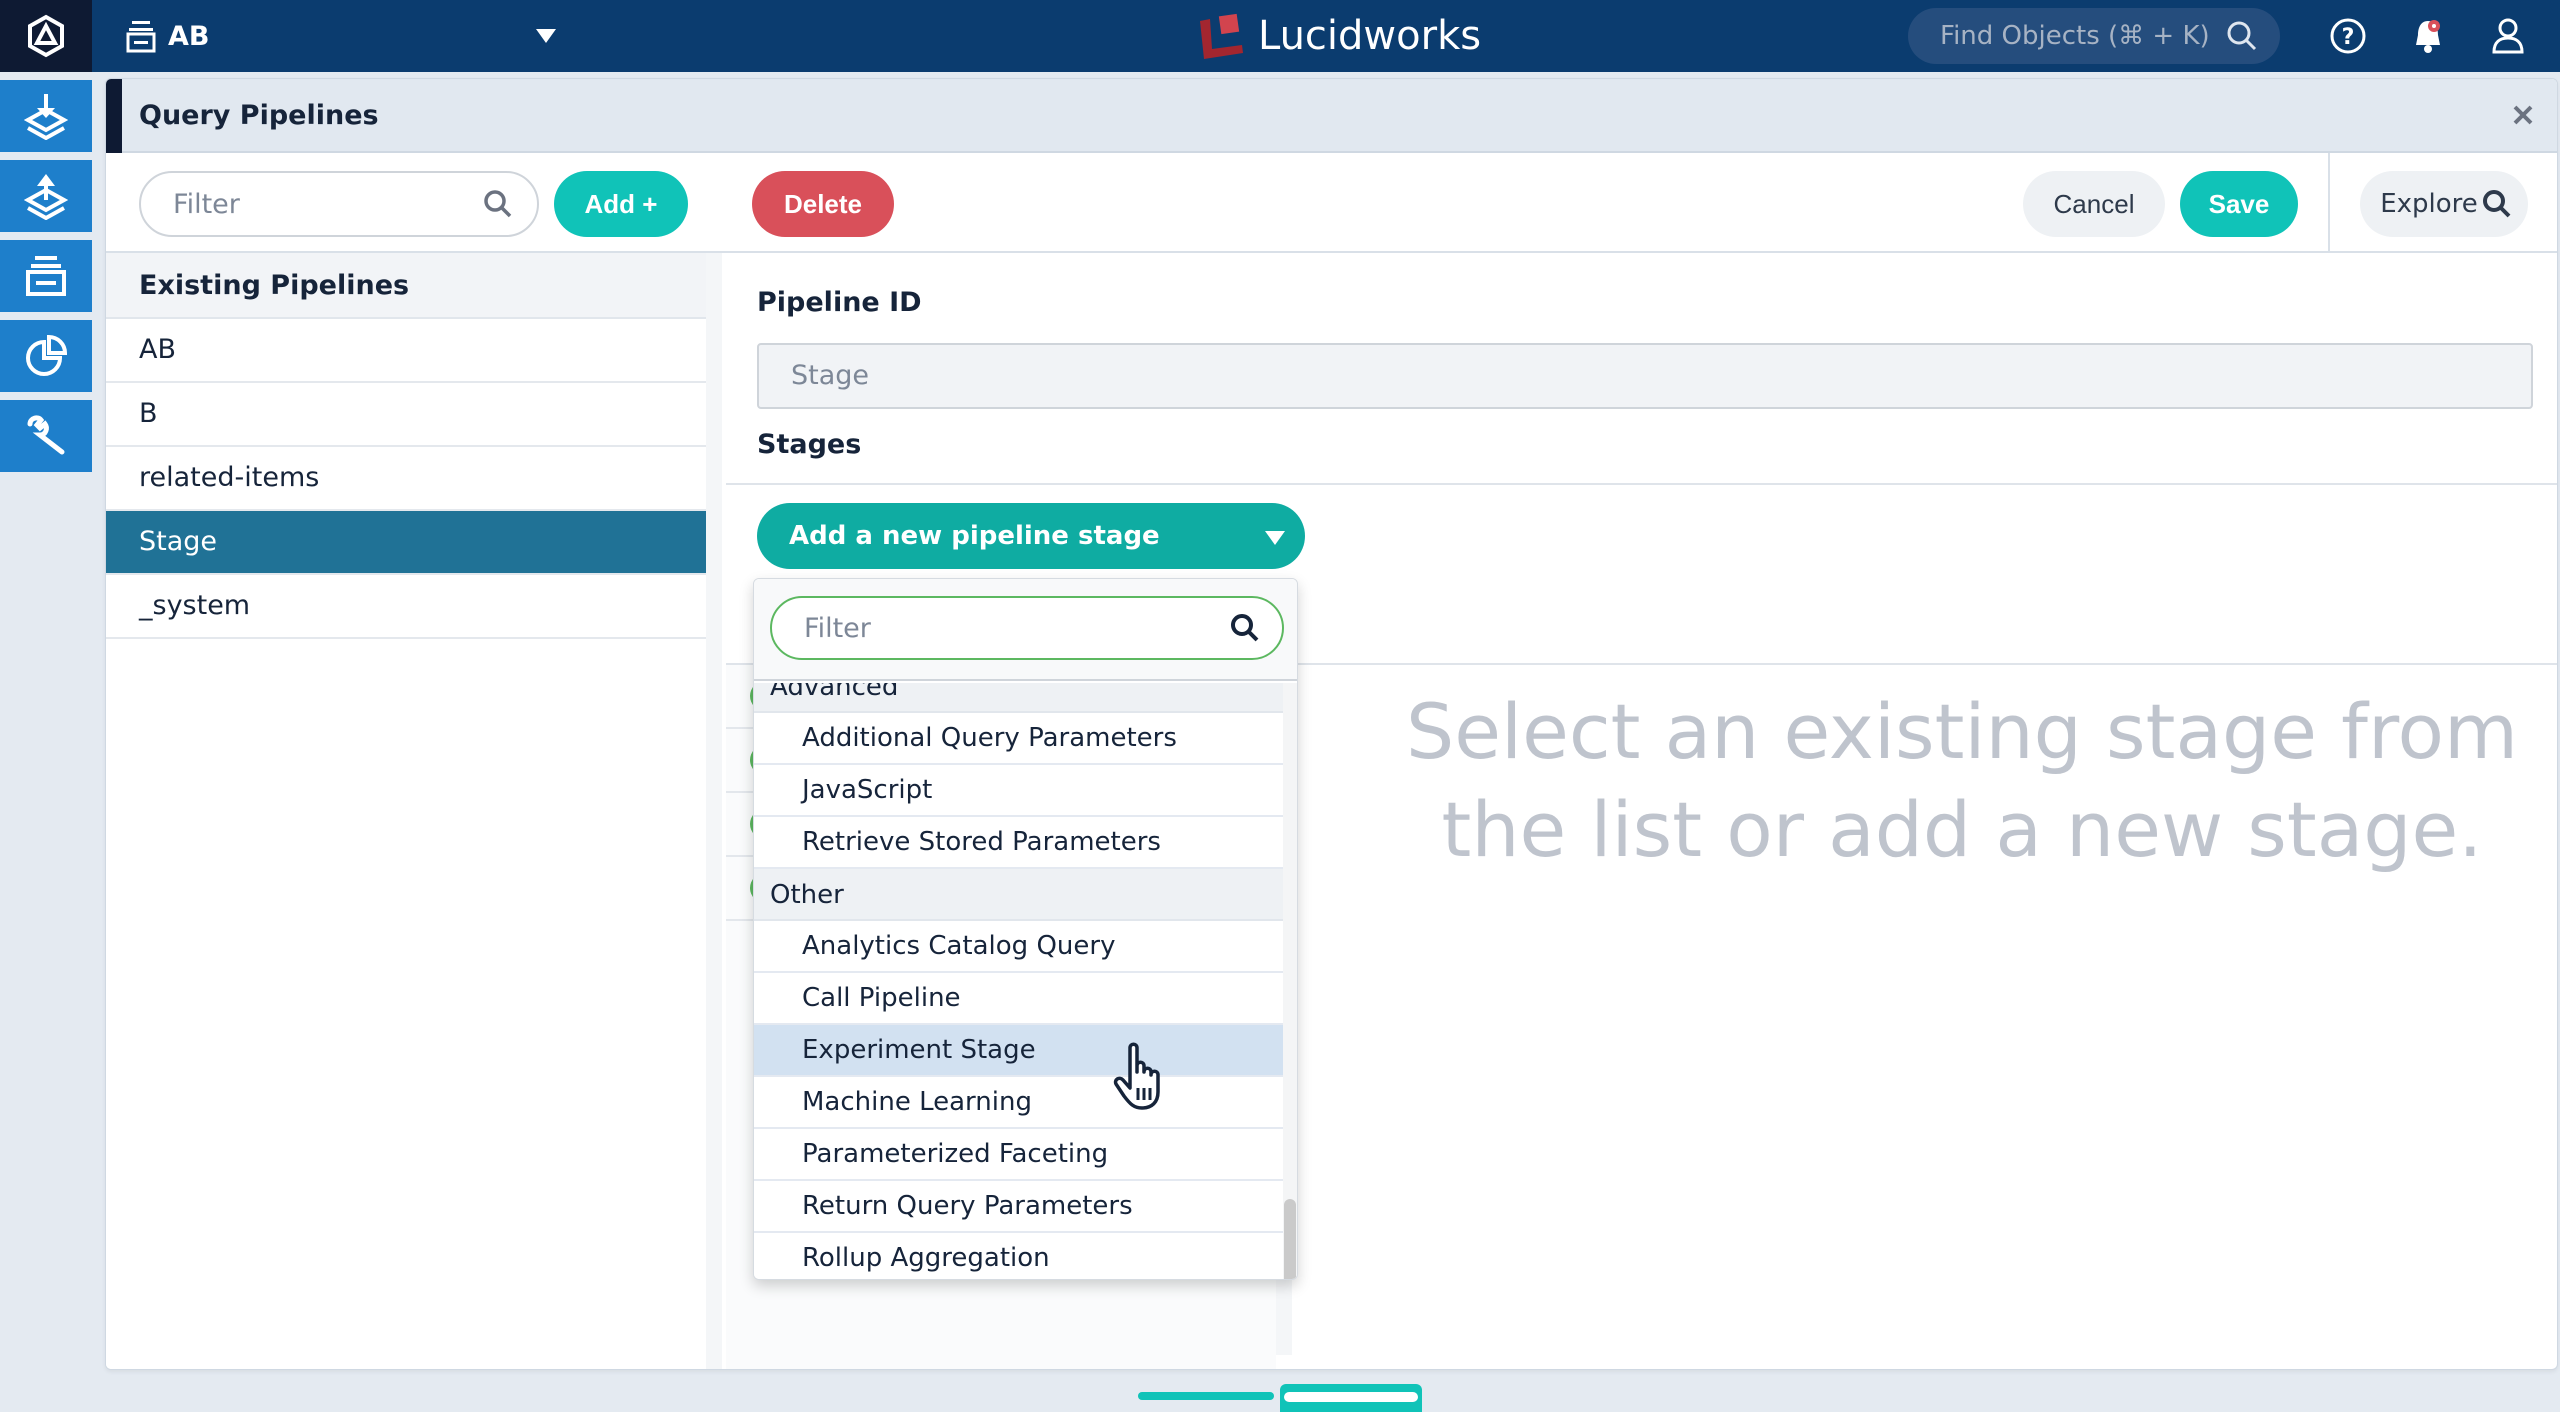 The width and height of the screenshot is (2560, 1412). I want to click on stage-type-option: Analytics Catalog Query, so click(1019, 947).